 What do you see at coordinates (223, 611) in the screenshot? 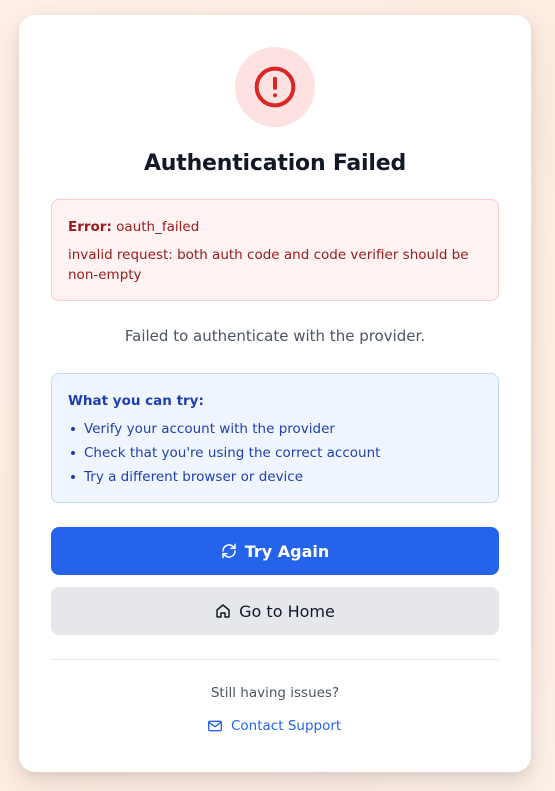
I see `home-icon` at bounding box center [223, 611].